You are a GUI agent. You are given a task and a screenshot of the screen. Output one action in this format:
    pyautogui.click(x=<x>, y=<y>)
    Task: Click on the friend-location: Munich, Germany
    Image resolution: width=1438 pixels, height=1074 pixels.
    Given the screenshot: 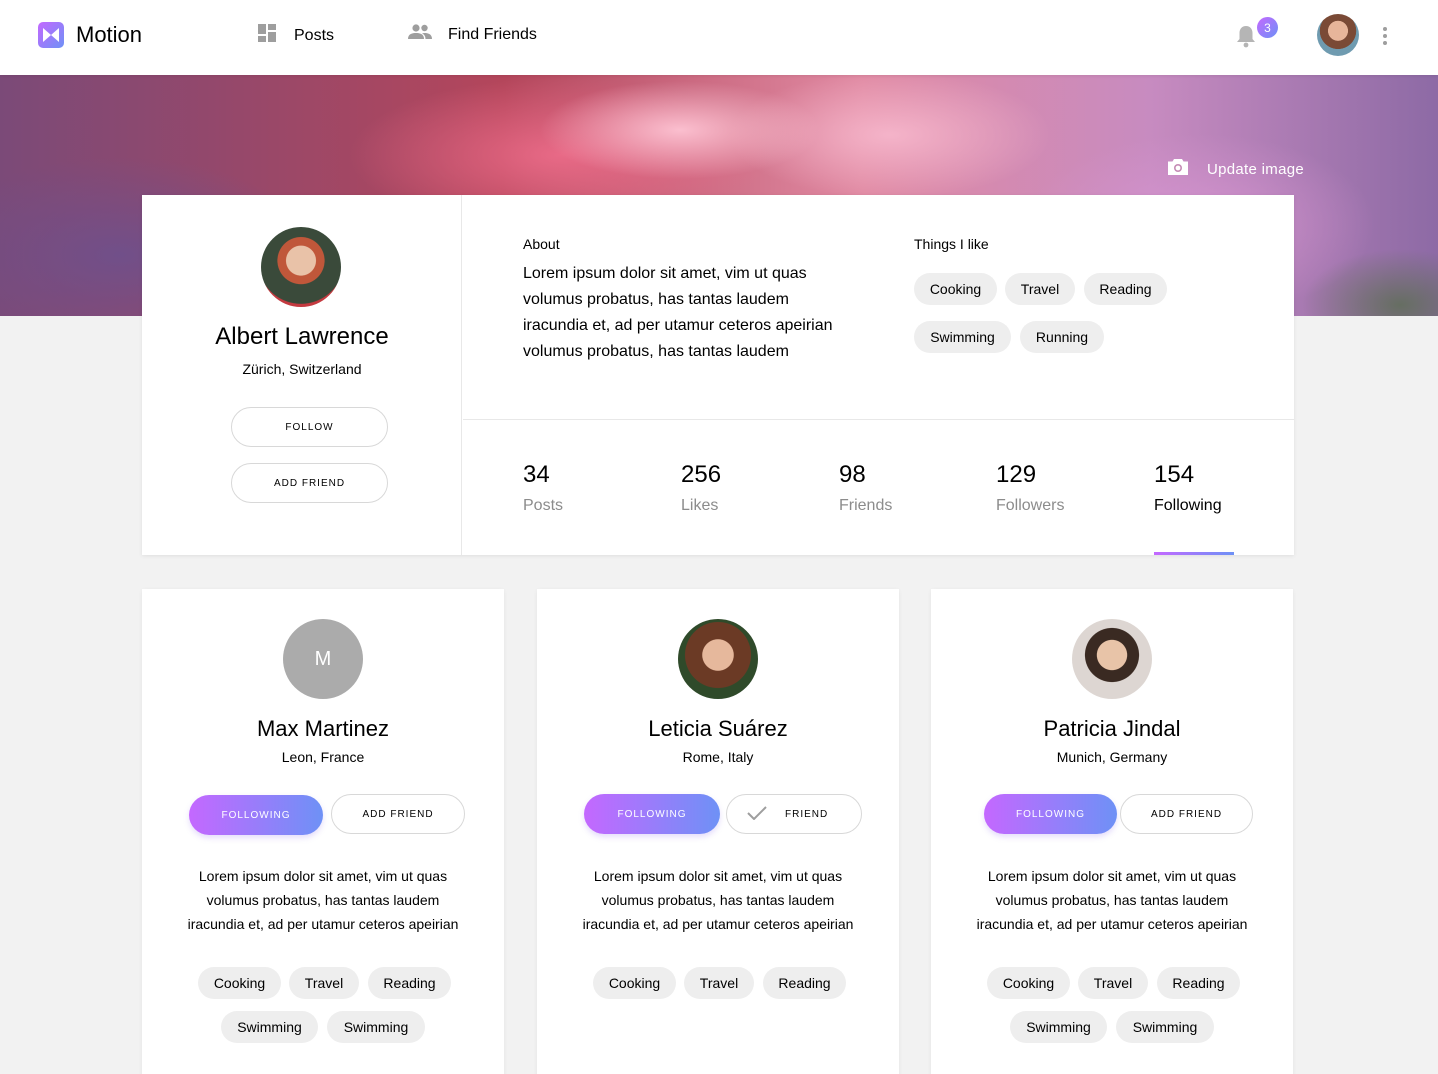 What is the action you would take?
    pyautogui.click(x=1112, y=757)
    